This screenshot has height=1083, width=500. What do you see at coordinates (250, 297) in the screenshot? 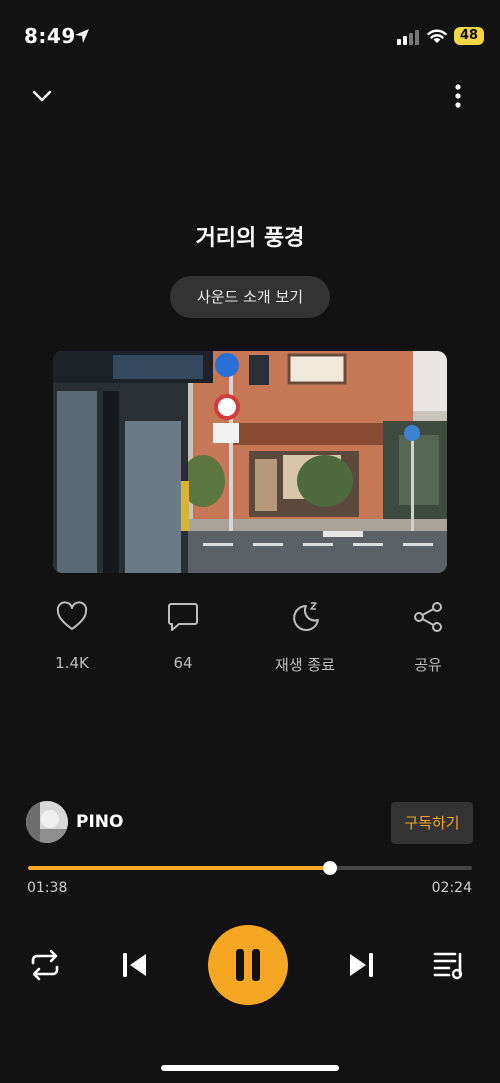
I see `sound-intro-button: 사운드 소개 보기` at bounding box center [250, 297].